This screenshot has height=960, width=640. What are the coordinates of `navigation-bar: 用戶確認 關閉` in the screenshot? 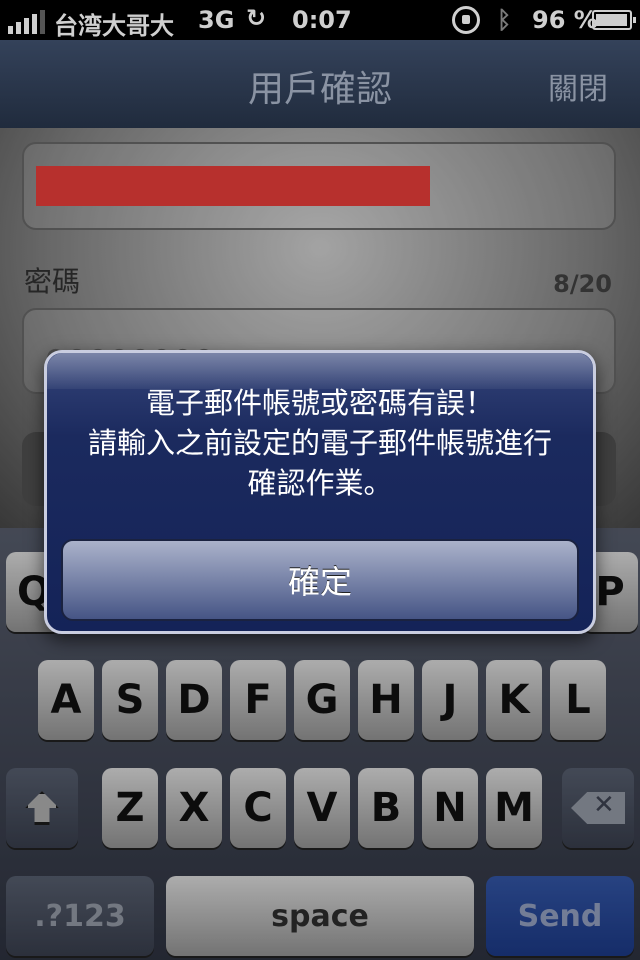 It's located at (320, 84).